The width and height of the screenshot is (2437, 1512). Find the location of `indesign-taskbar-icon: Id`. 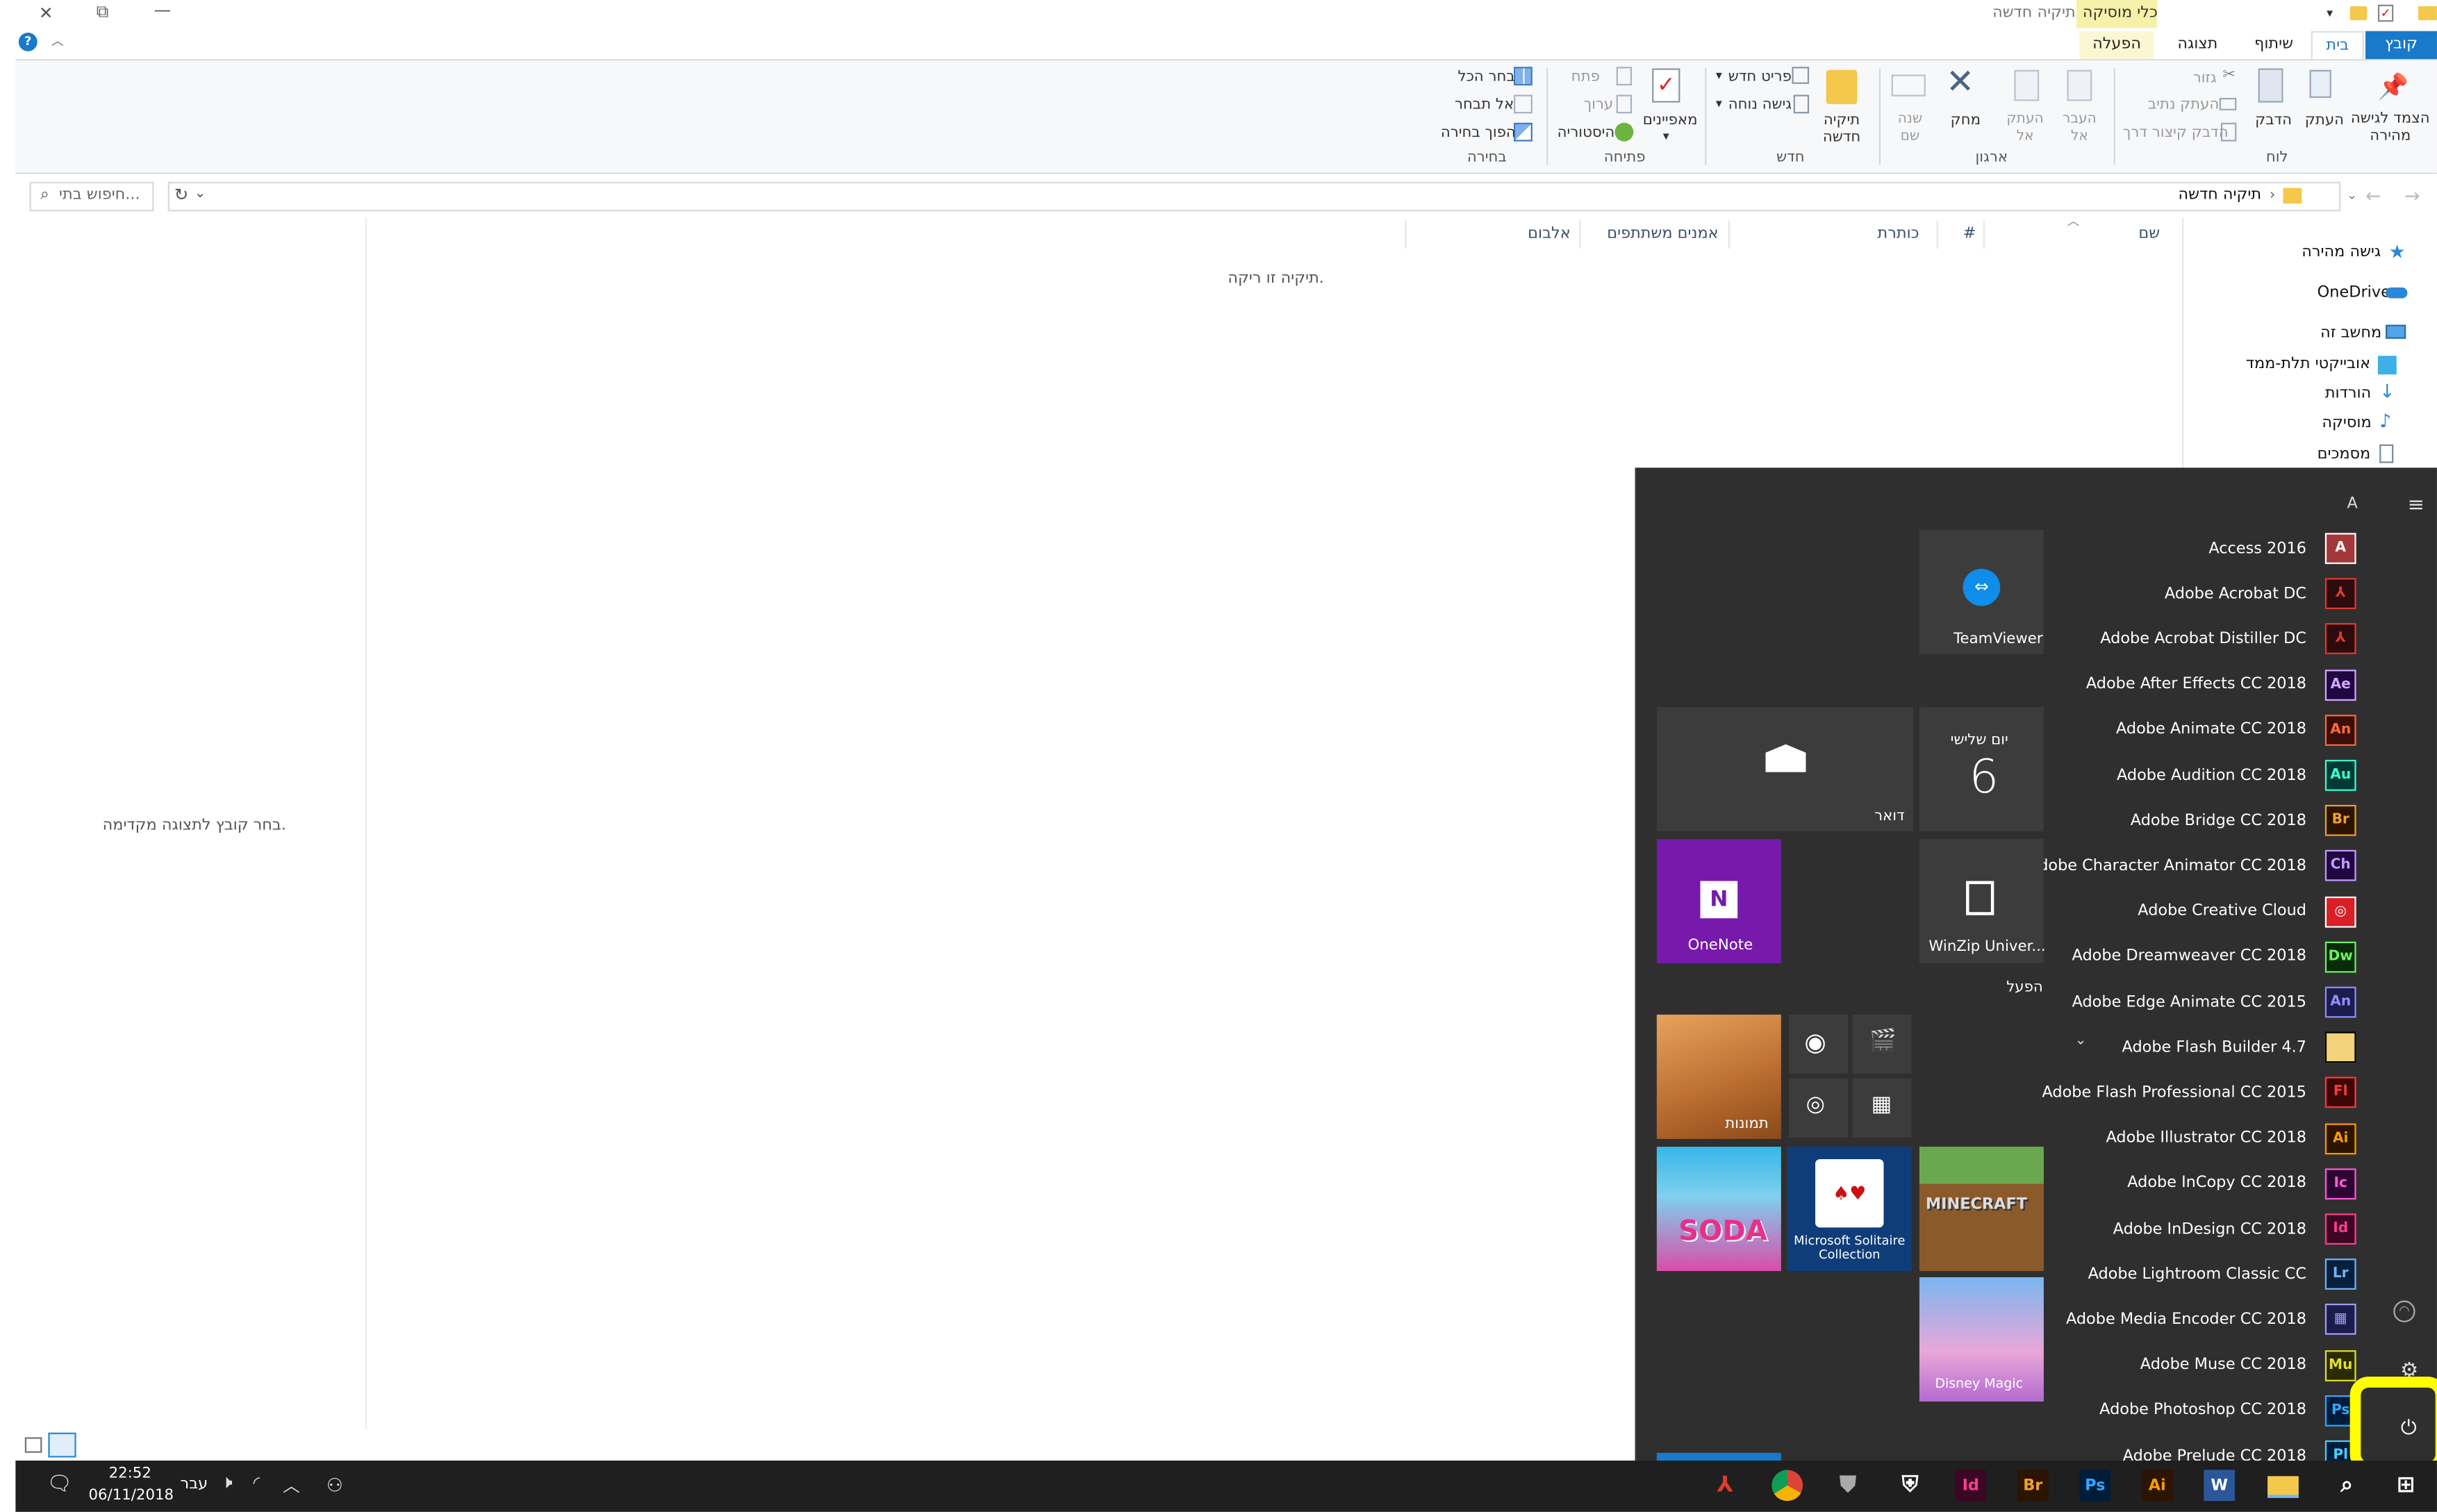

indesign-taskbar-icon: Id is located at coordinates (1971, 1486).